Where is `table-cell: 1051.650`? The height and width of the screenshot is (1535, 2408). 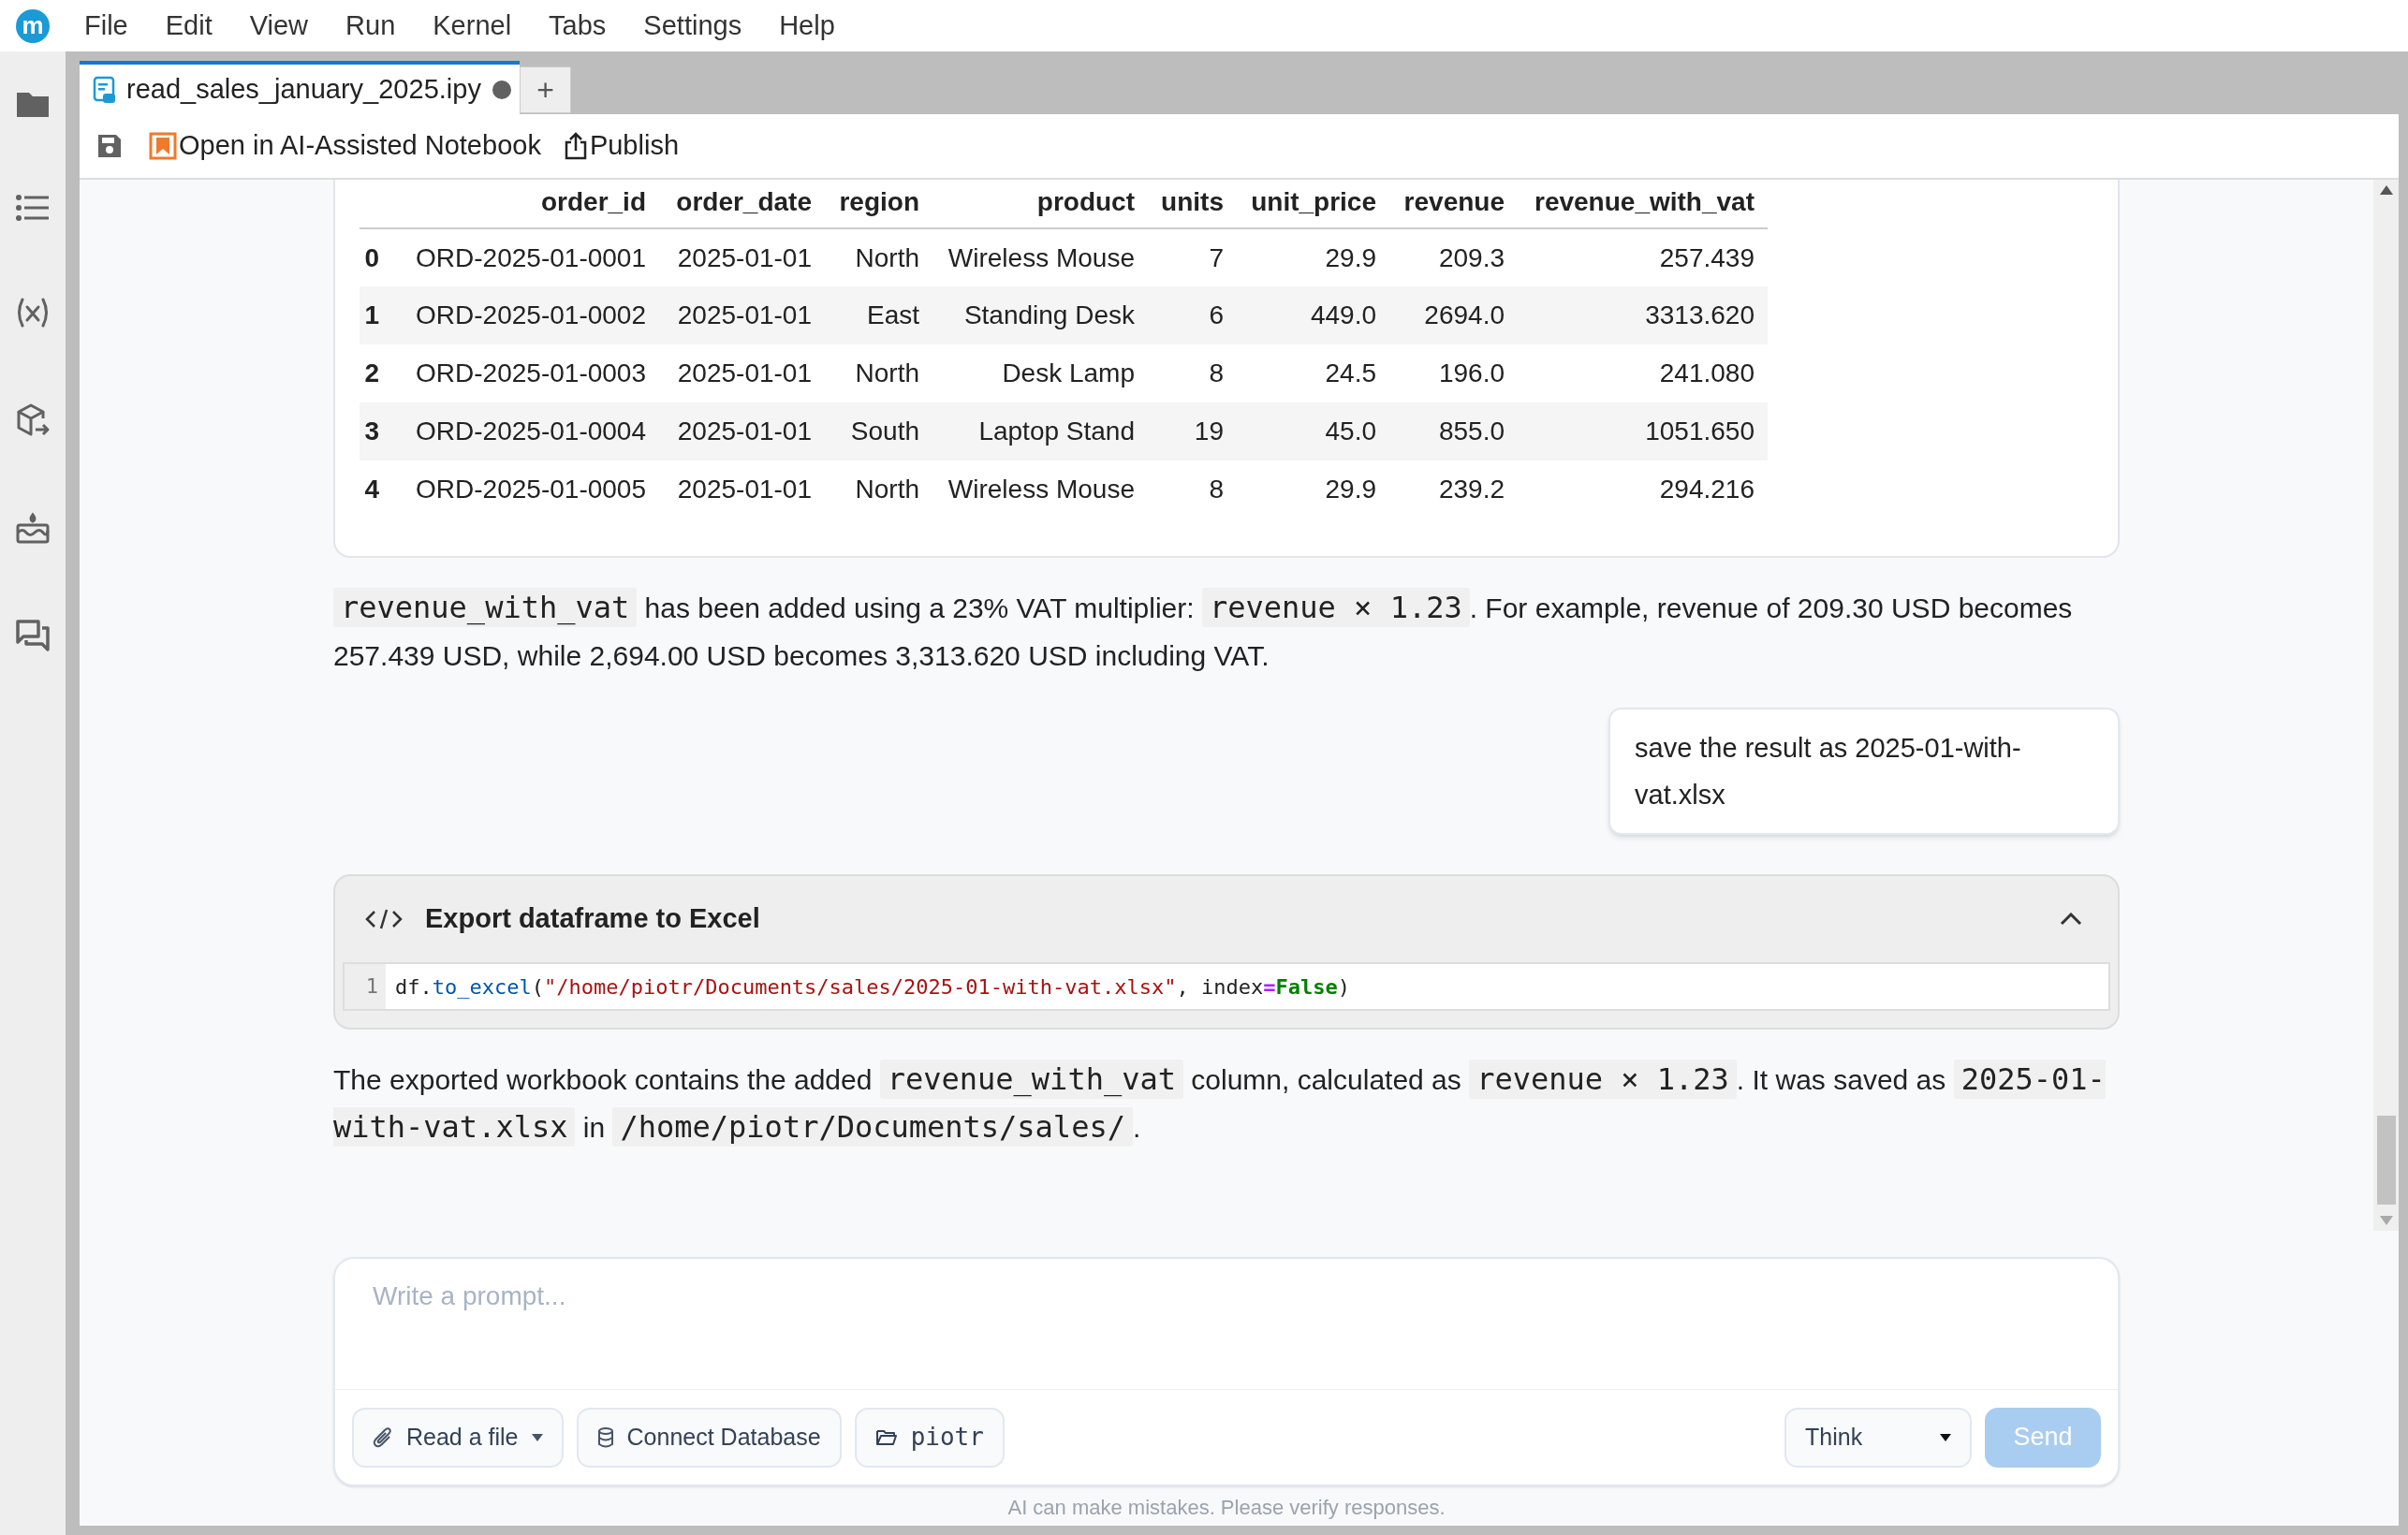 table-cell: 1051.650 is located at coordinates (1643, 431).